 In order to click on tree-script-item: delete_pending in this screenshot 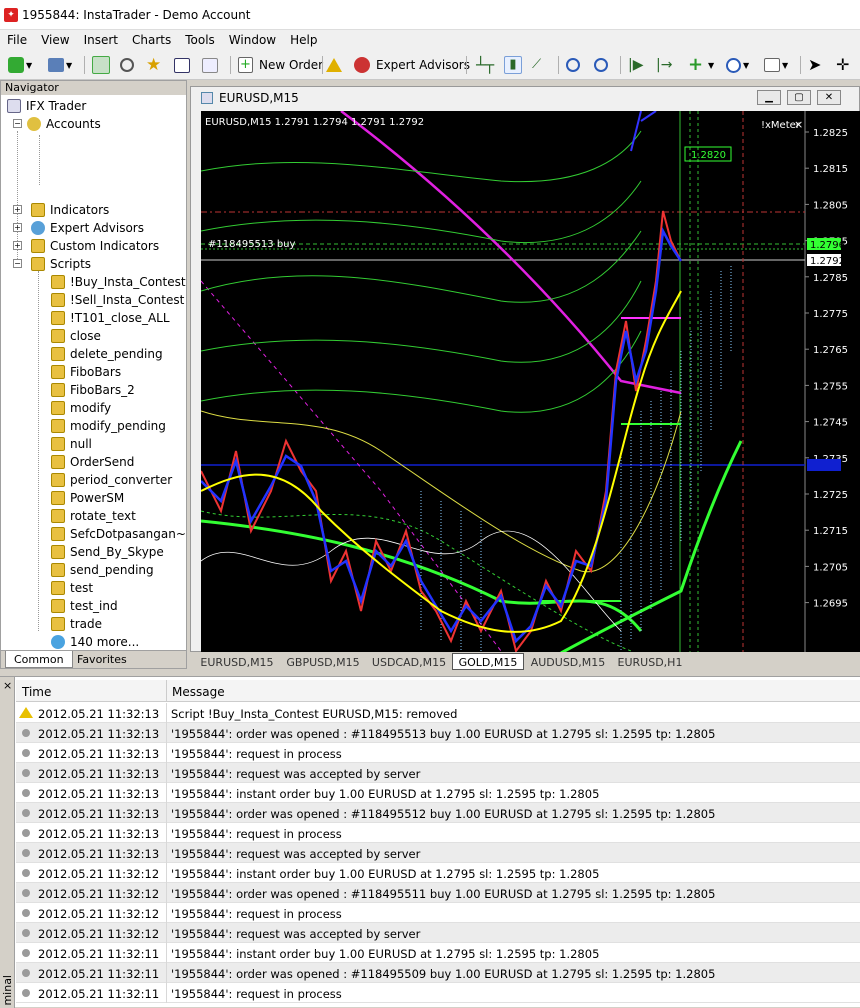, I will do `click(107, 354)`.